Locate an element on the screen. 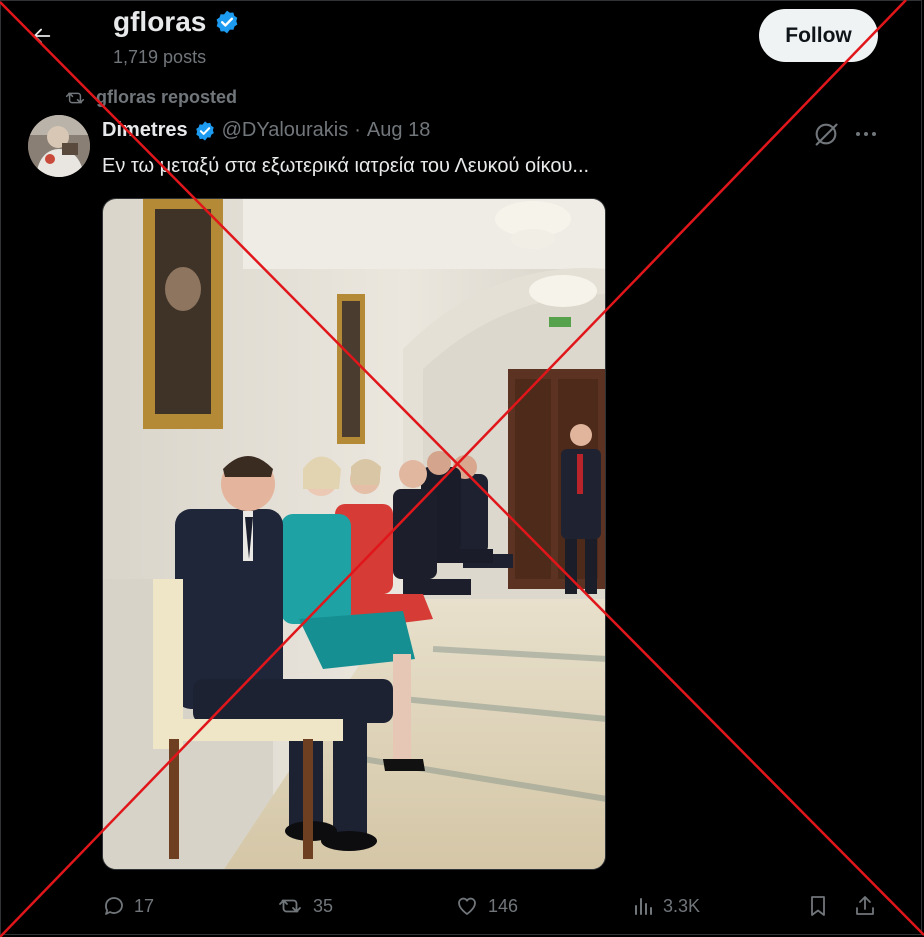  arrow-left-icon is located at coordinates (42, 36).